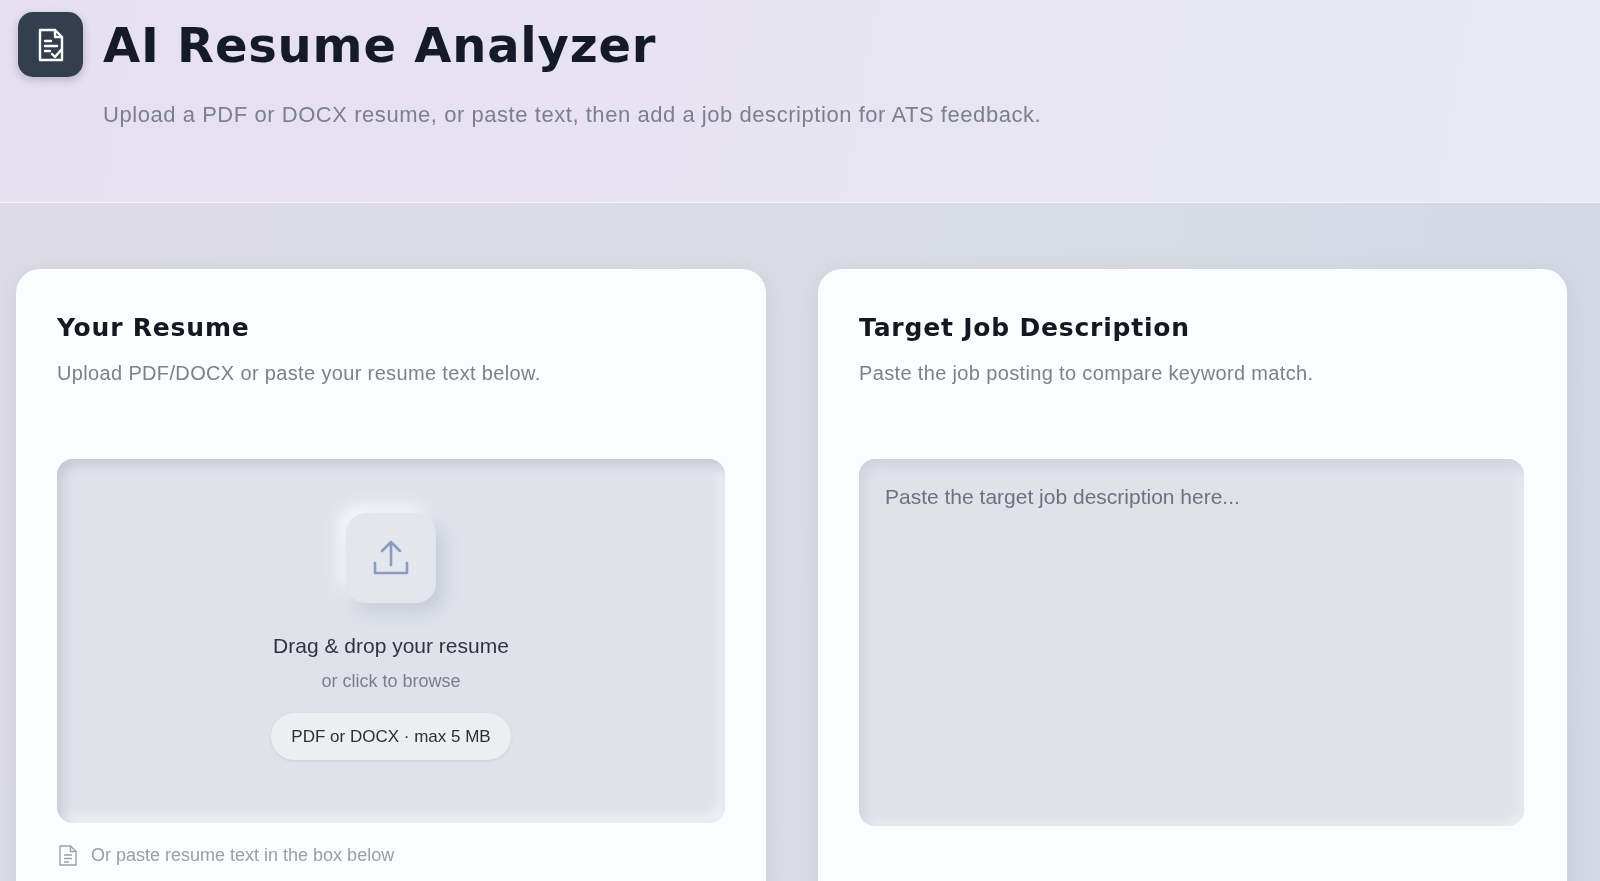  What do you see at coordinates (391, 646) in the screenshot?
I see `dropzone-title: Drag & drop your resume` at bounding box center [391, 646].